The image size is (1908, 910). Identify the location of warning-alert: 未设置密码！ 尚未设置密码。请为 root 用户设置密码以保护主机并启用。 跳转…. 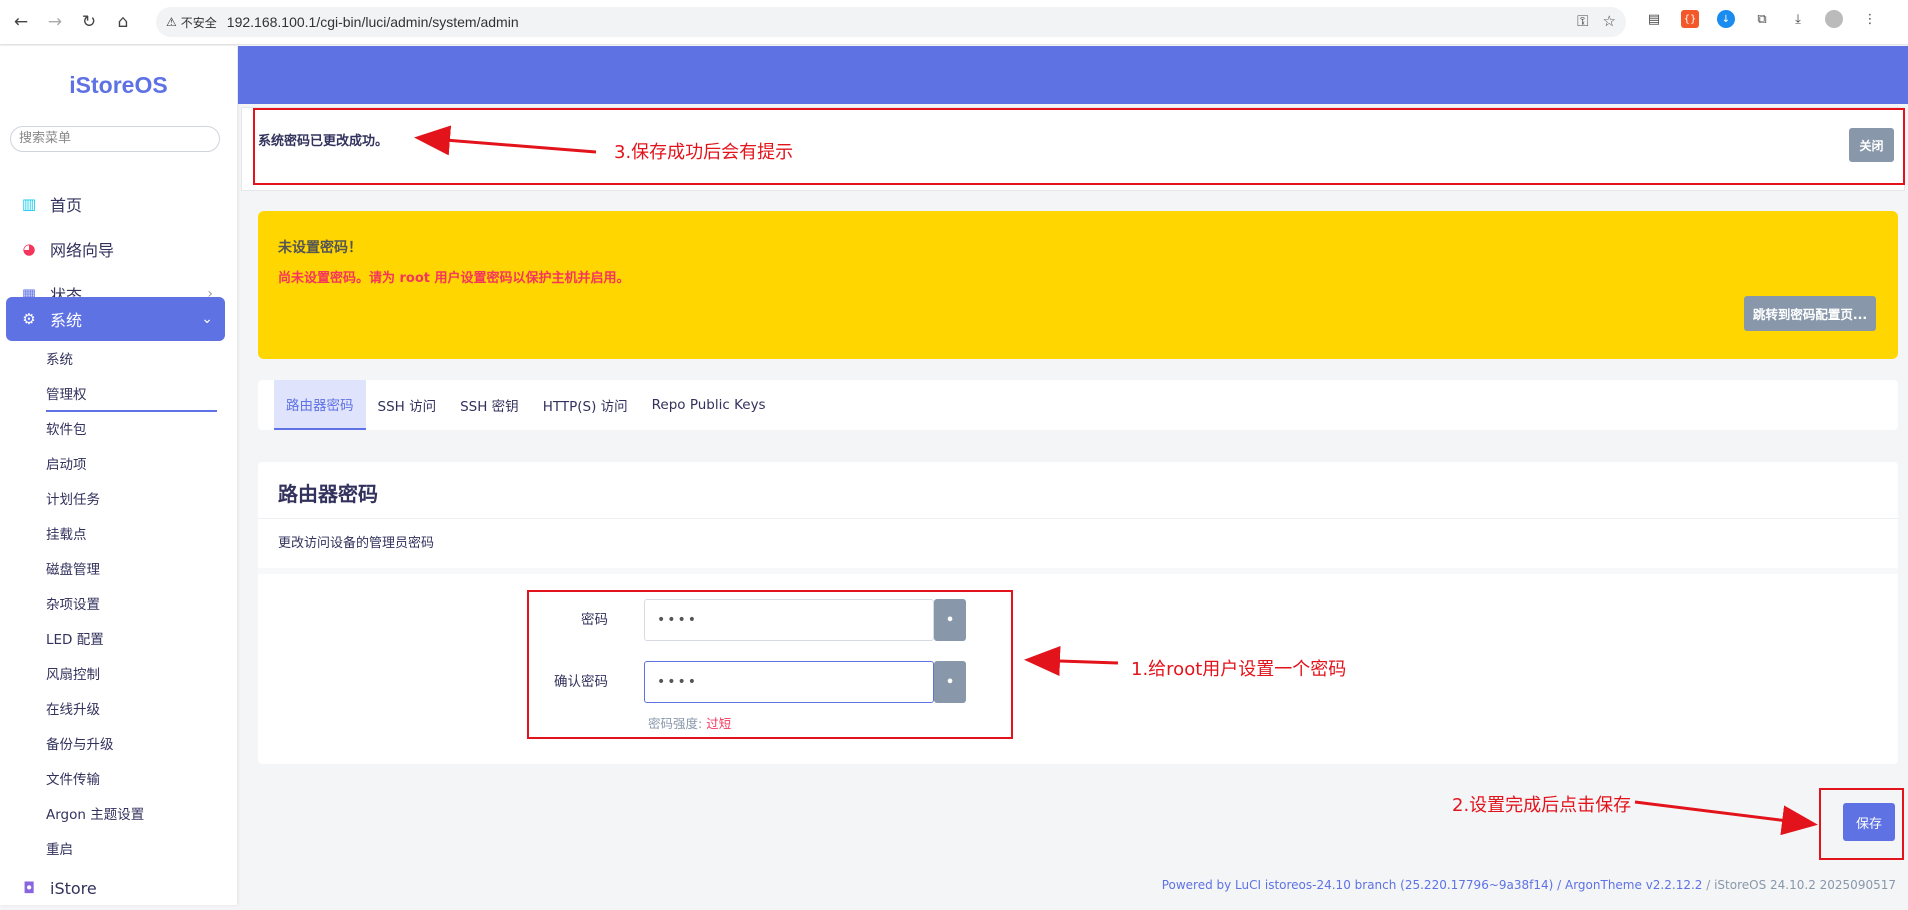
(1078, 285).